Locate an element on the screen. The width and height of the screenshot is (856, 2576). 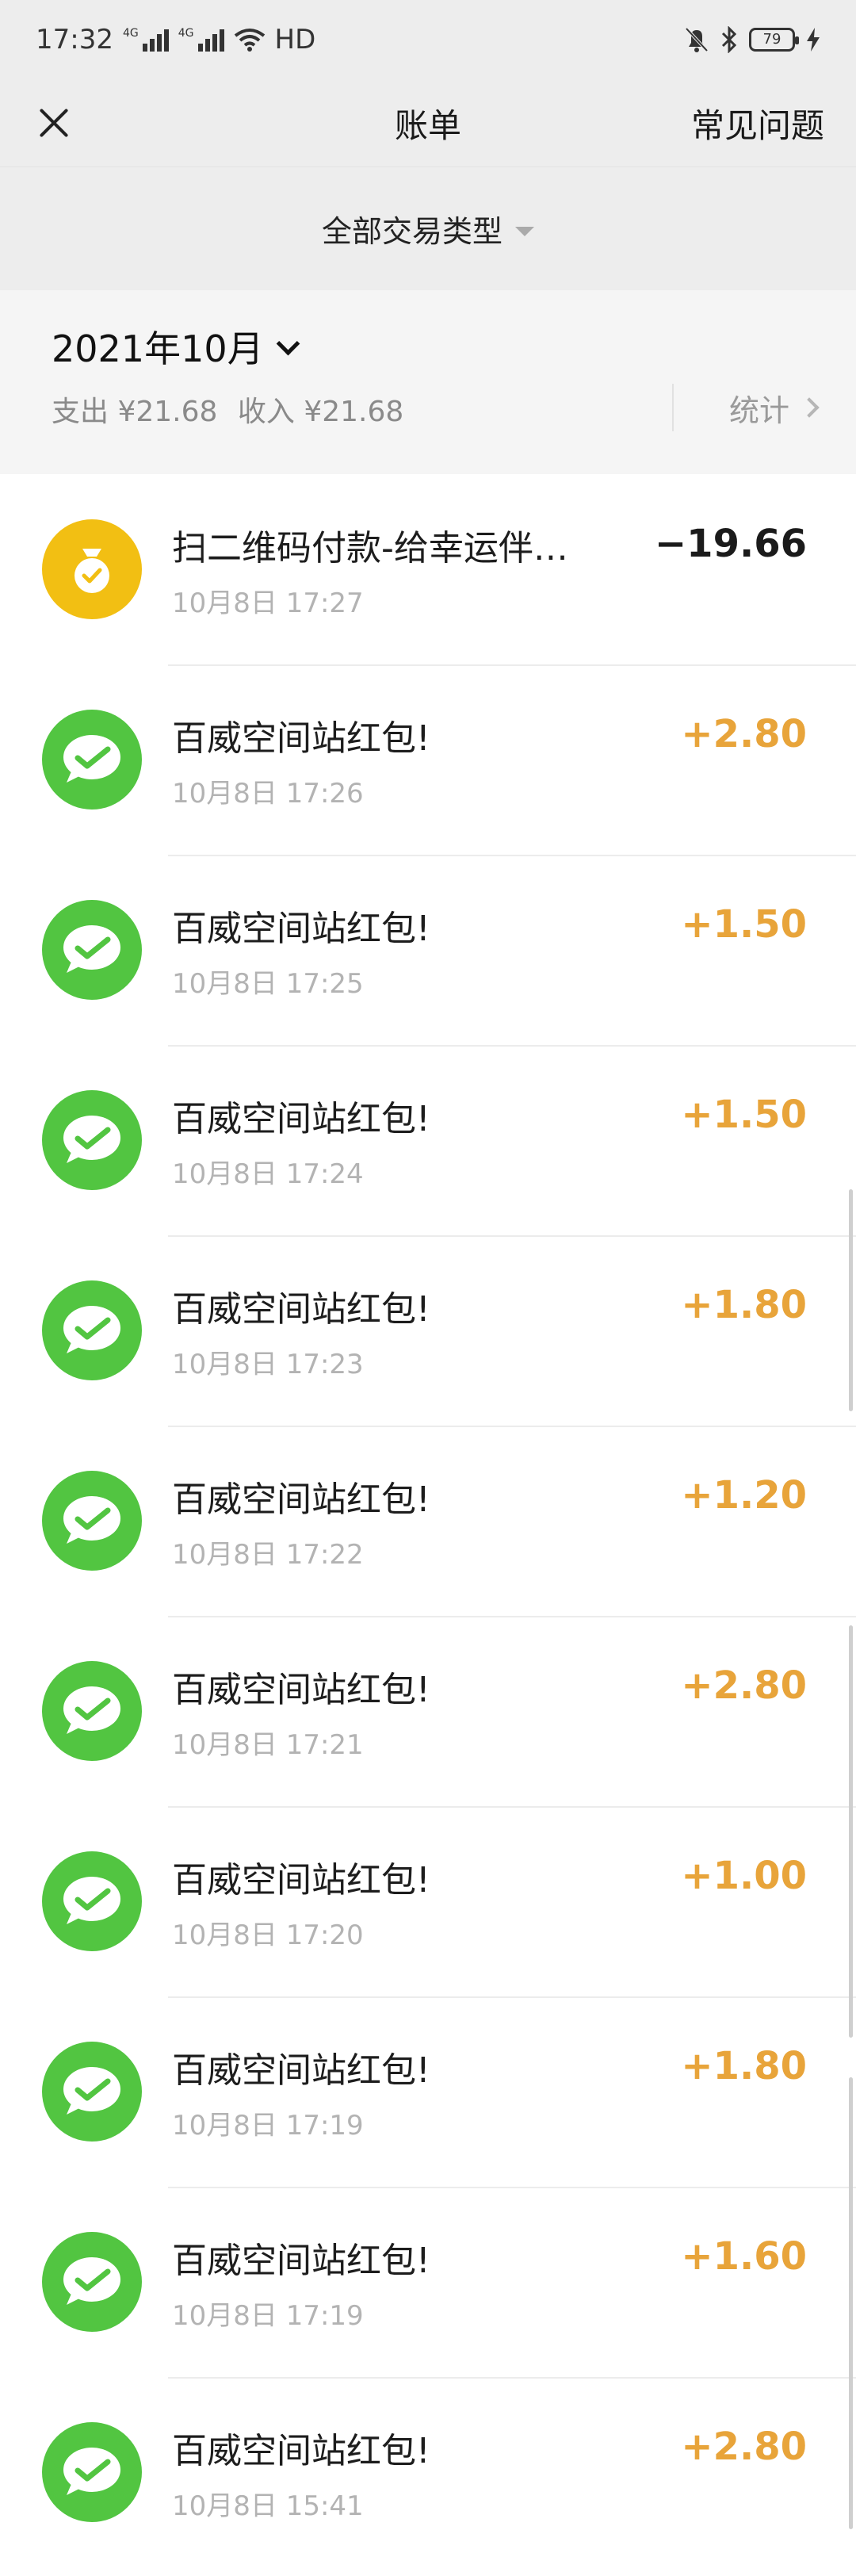
transaction-row: 扫二维码付款-给幸运伴… 10月8日 17:27 −19.66 is located at coordinates (428, 569).